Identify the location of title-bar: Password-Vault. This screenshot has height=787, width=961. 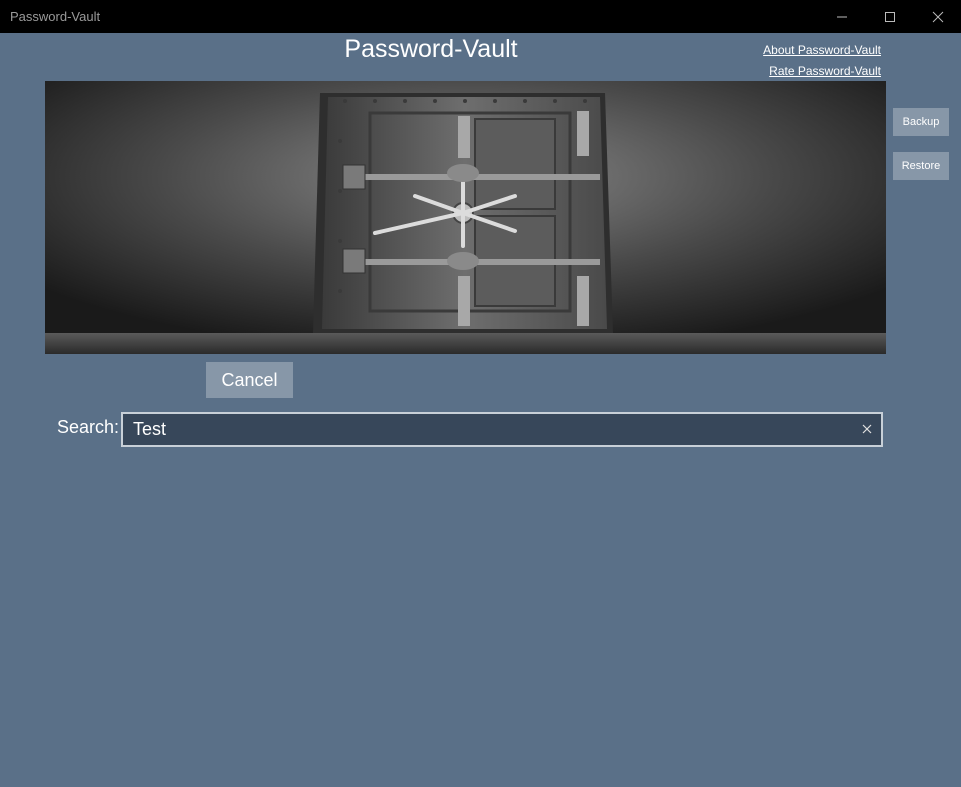
(480, 16).